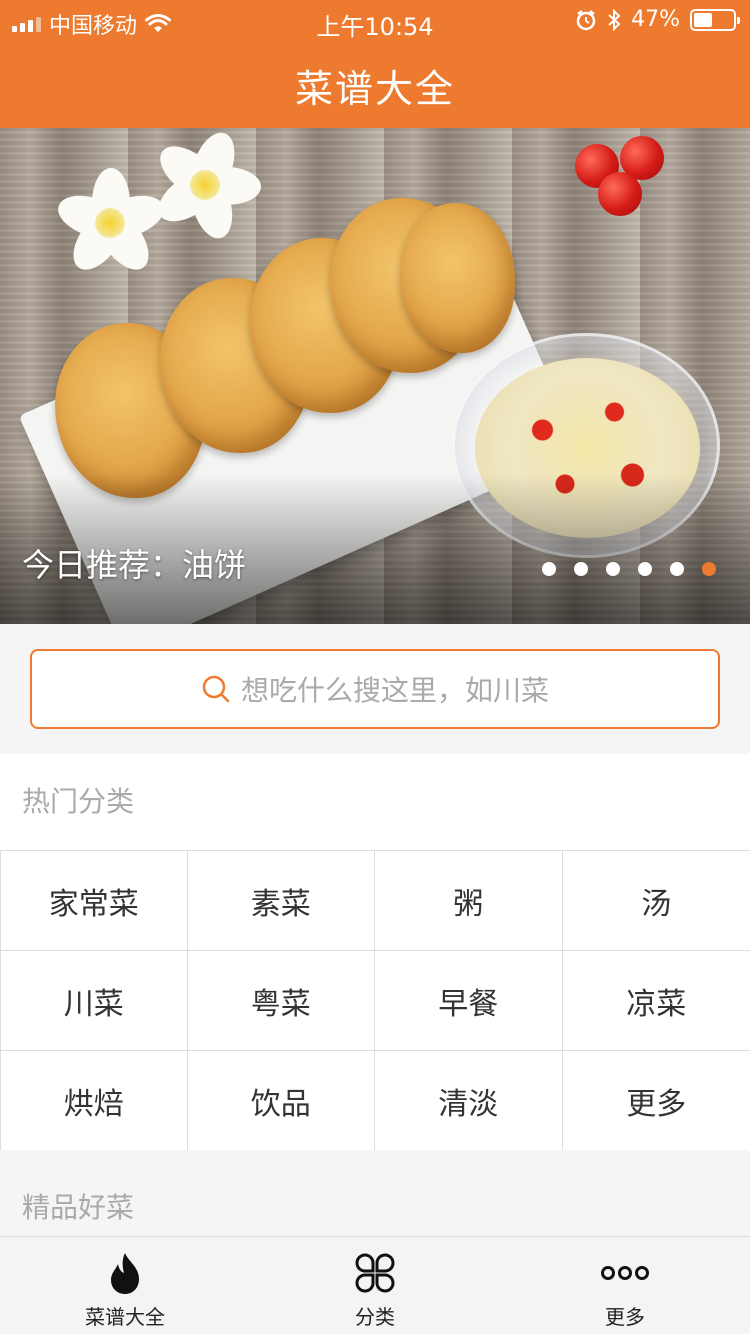 Image resolution: width=750 pixels, height=1334 pixels. I want to click on banner-caption: 今日推荐：油饼, so click(134, 565).